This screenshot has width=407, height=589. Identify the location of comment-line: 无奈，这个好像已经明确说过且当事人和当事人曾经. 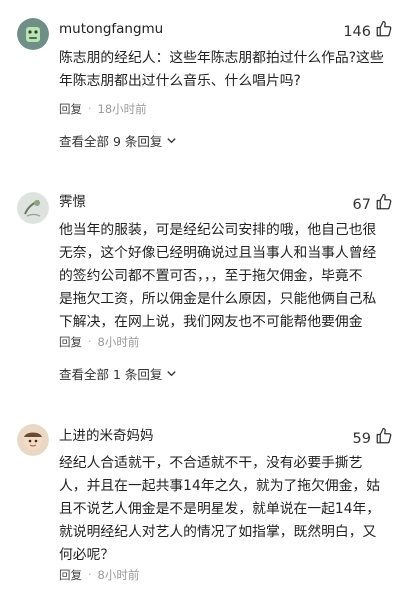
(218, 253).